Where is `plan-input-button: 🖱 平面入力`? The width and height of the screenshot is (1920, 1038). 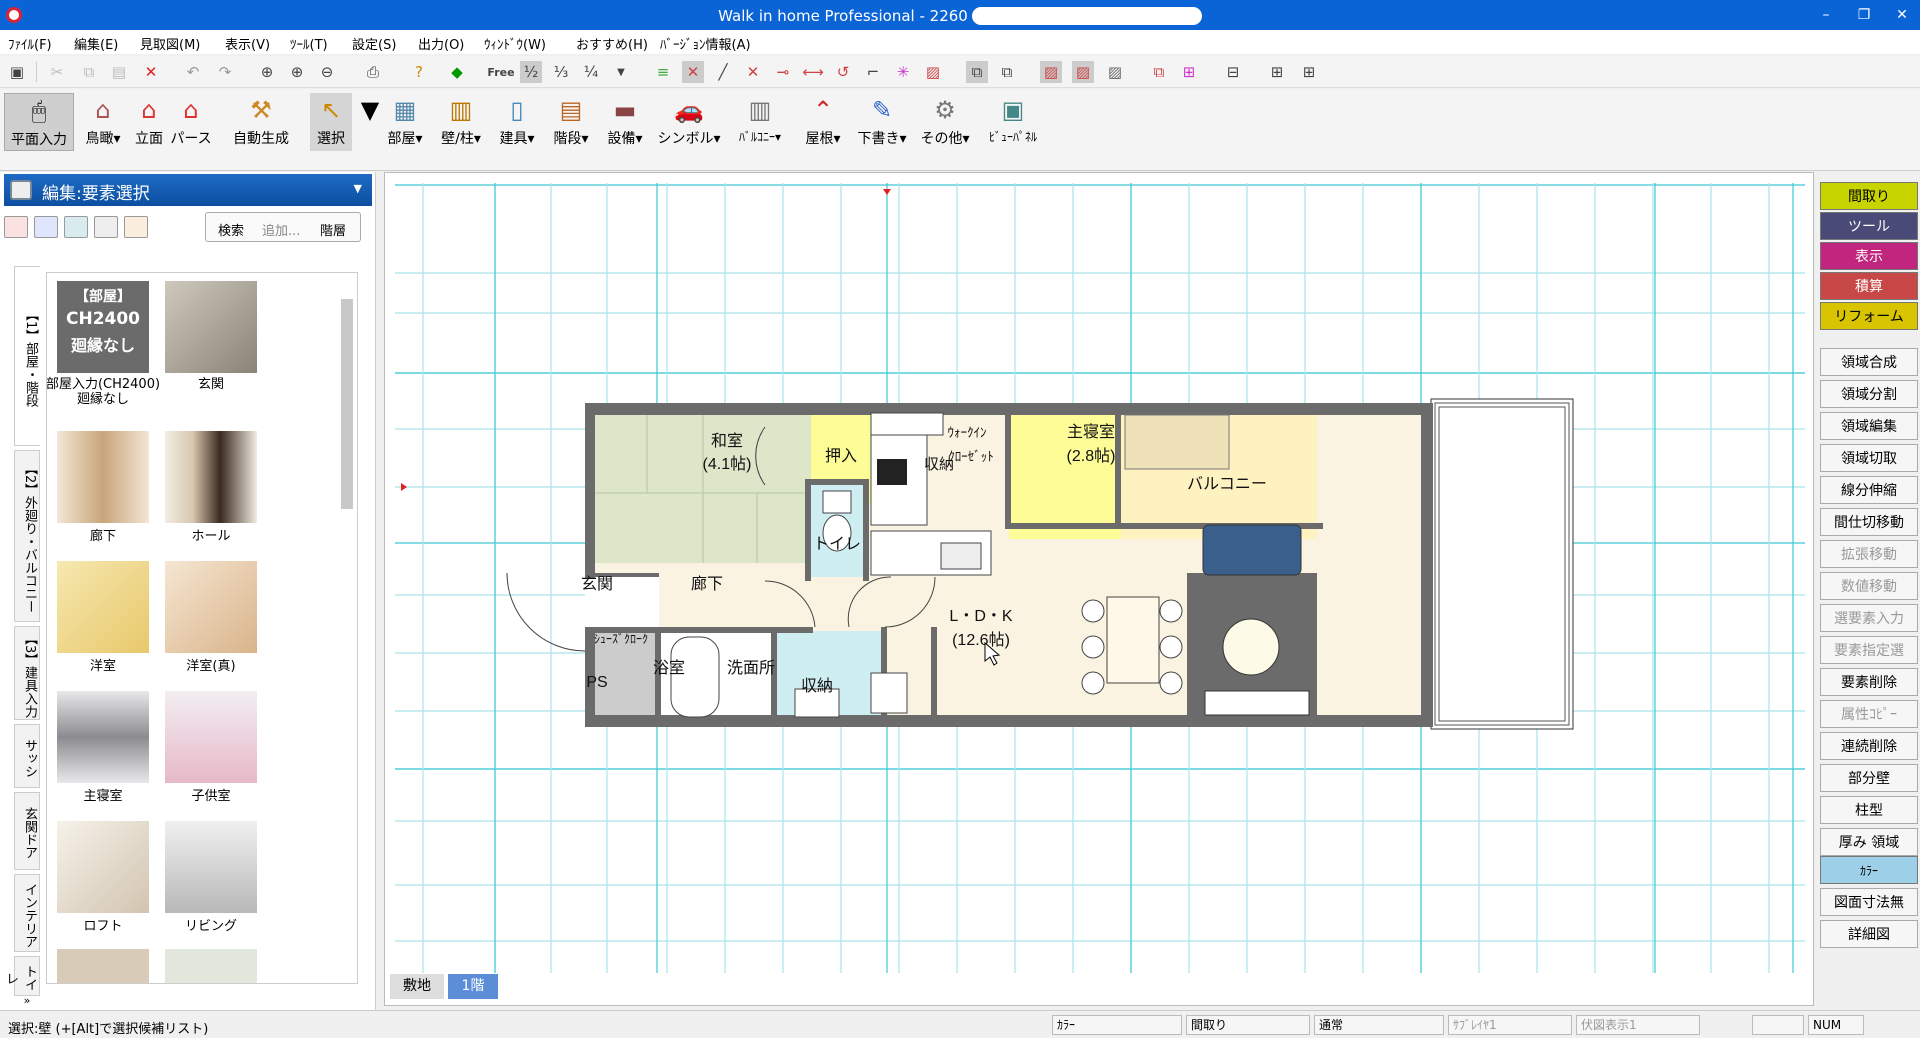
plan-input-button: 🖱 平面入力 is located at coordinates (39, 122).